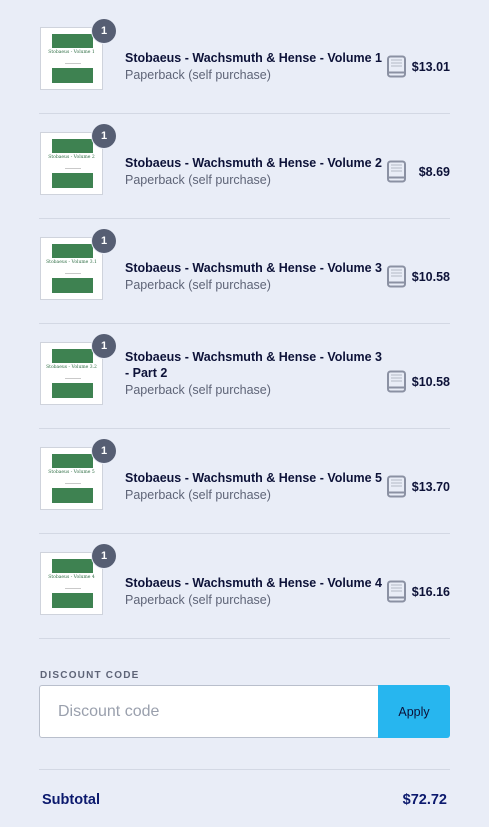  Describe the element at coordinates (253, 58) in the screenshot. I see `item-title: Stobaeus - Wachsmuth & Hense - Volume 1` at that location.